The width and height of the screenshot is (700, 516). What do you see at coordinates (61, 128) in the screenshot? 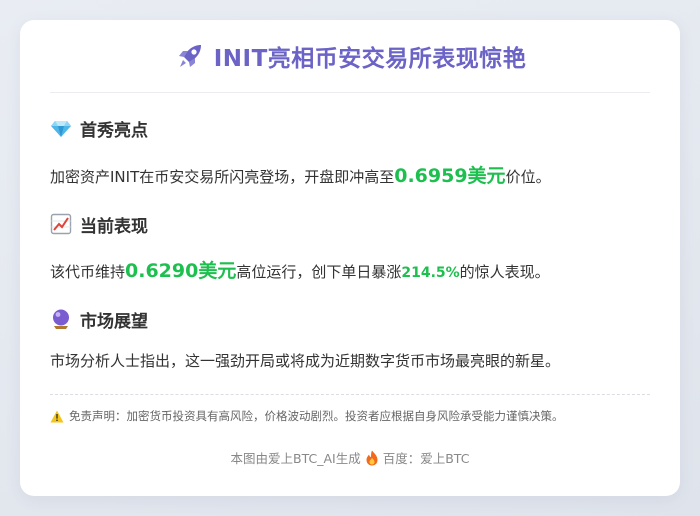
I see `diamond-icon` at bounding box center [61, 128].